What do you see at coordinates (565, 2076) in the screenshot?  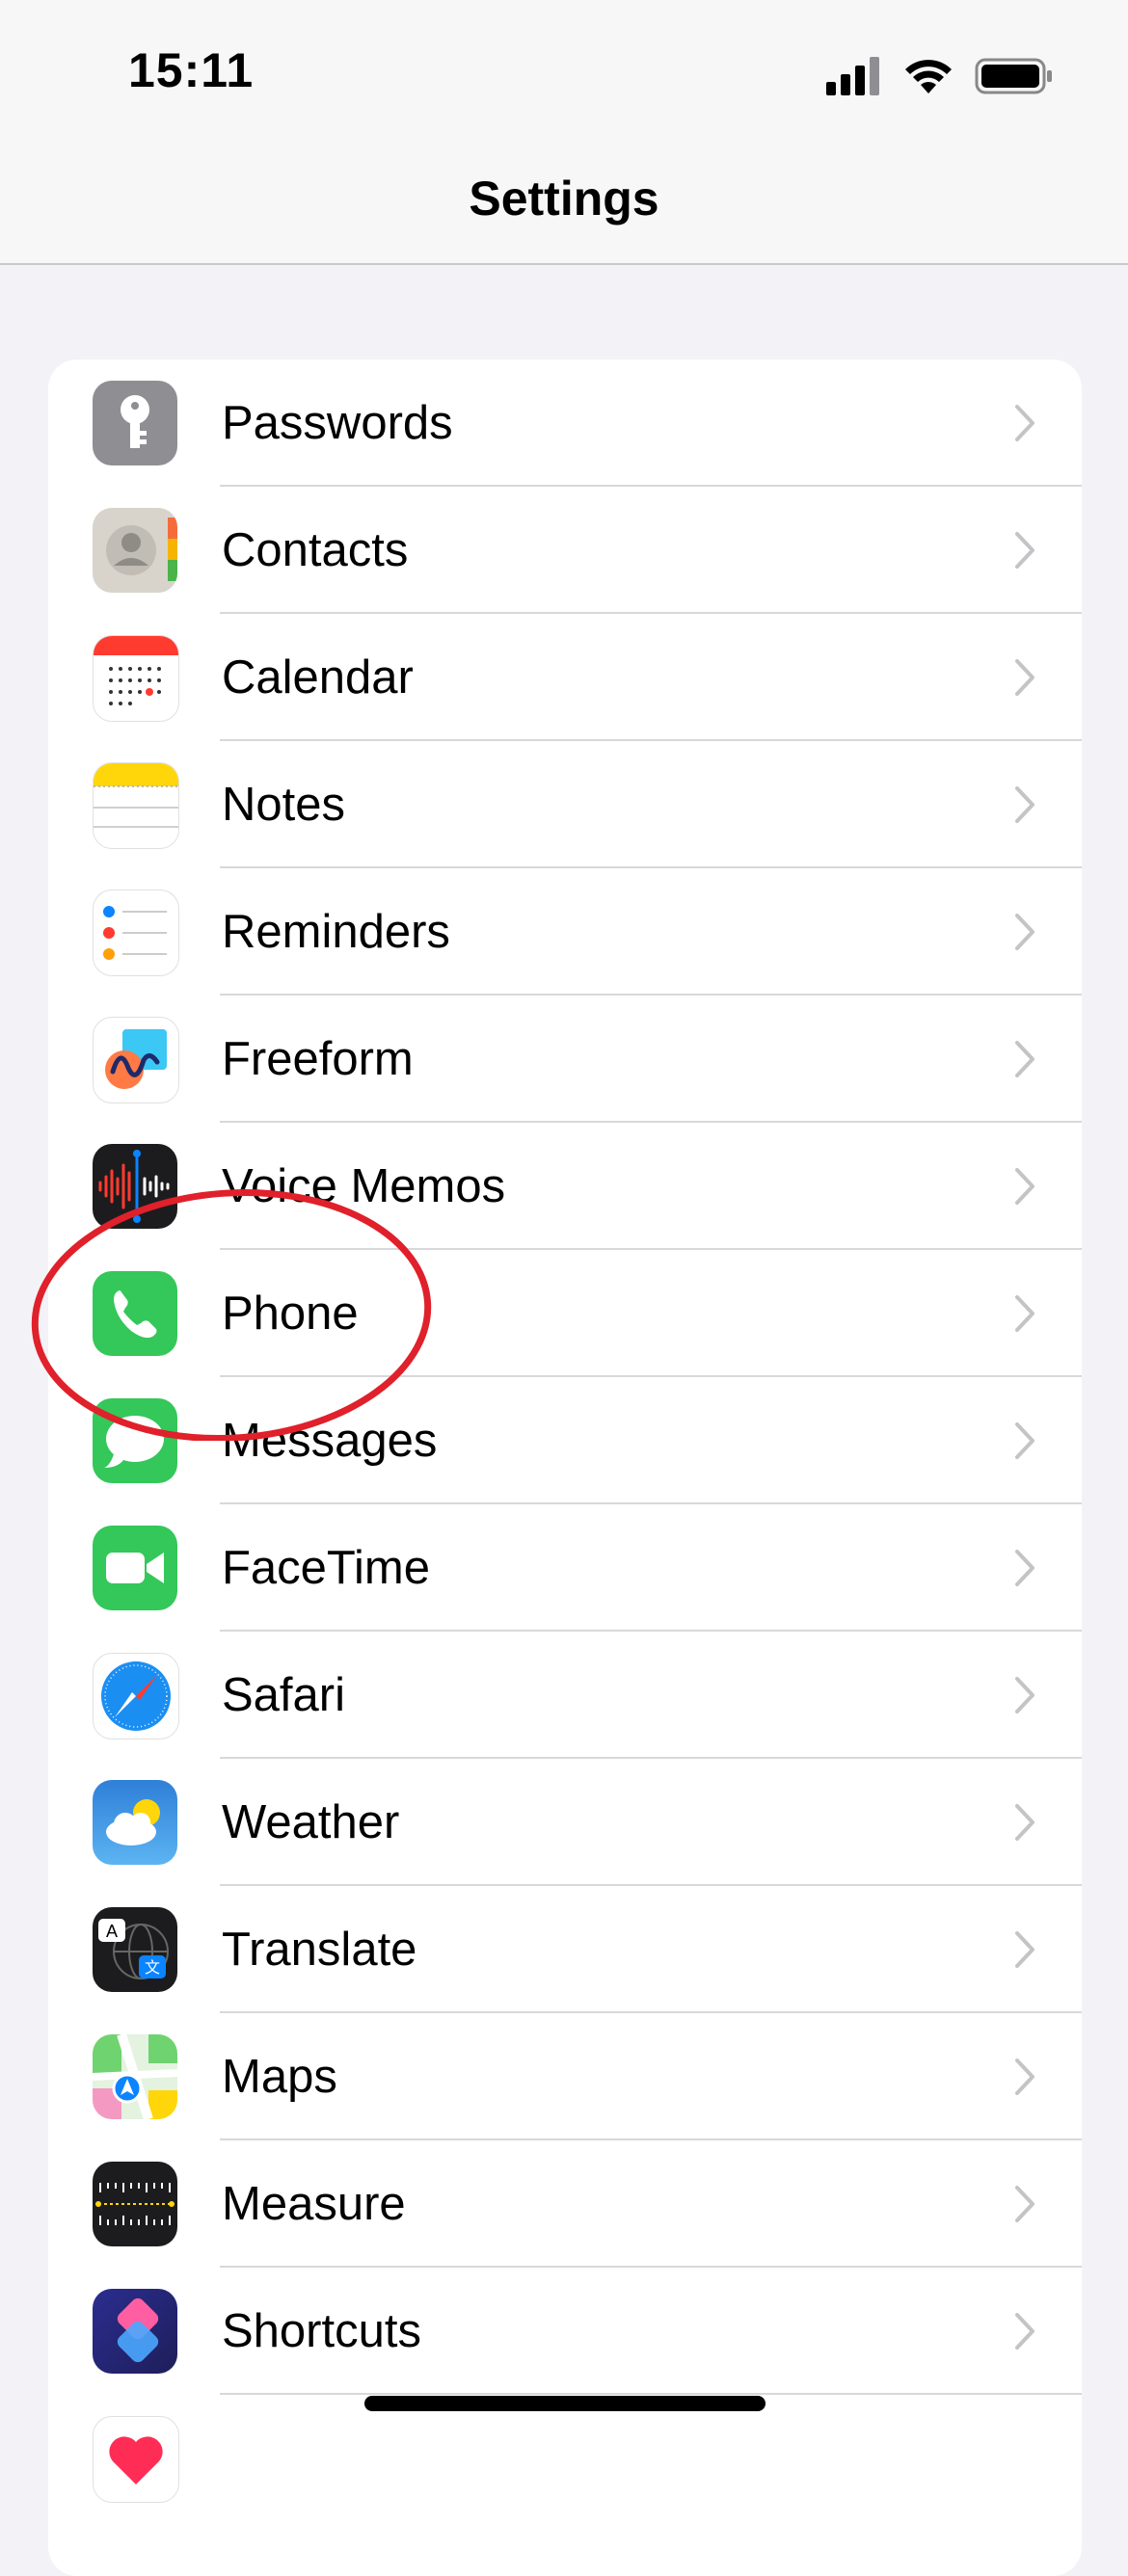 I see `settings-row-maps: Maps` at bounding box center [565, 2076].